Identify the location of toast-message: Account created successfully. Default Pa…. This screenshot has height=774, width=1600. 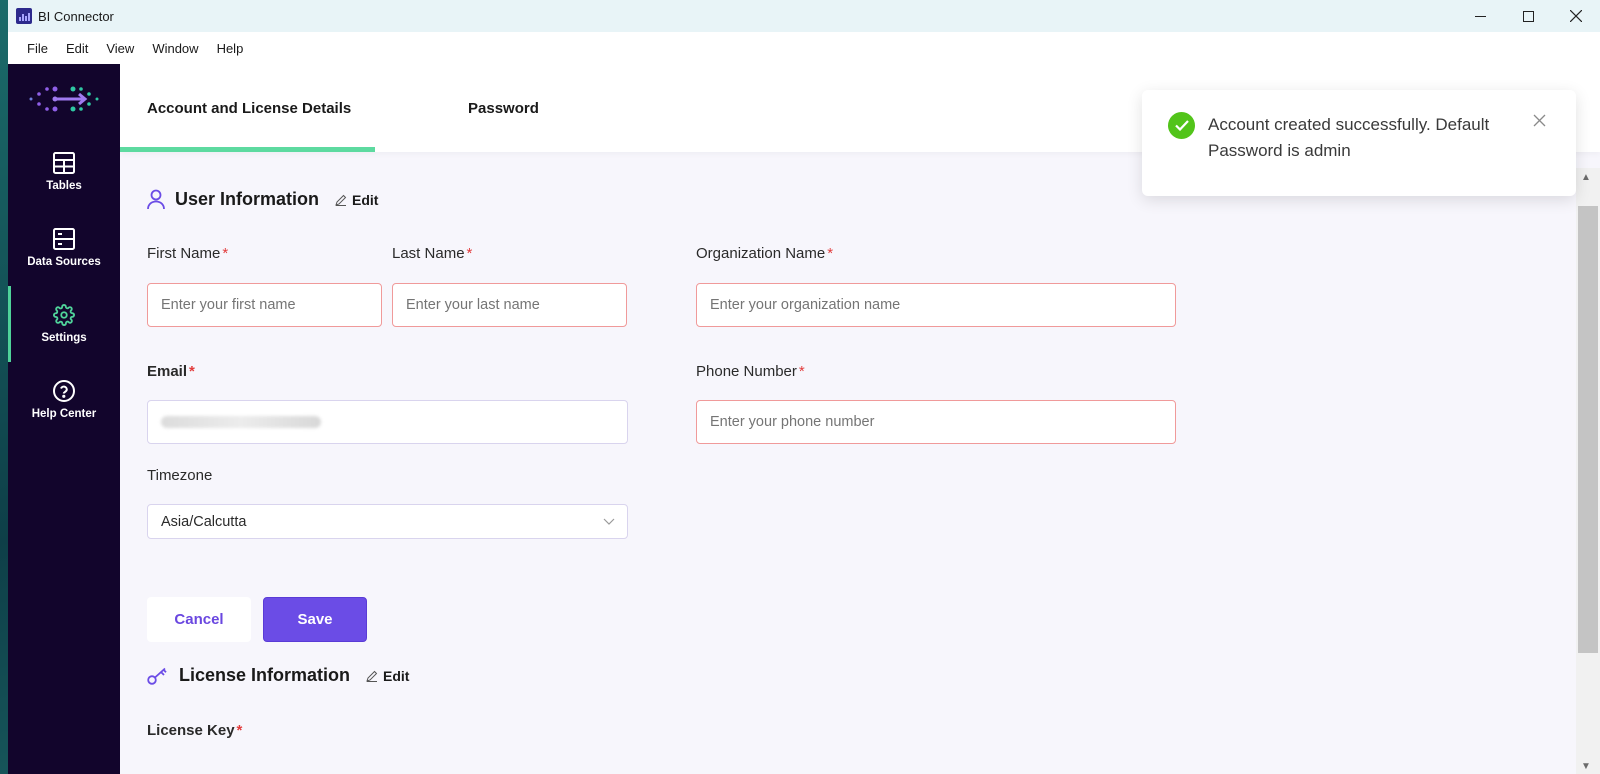
(1349, 137).